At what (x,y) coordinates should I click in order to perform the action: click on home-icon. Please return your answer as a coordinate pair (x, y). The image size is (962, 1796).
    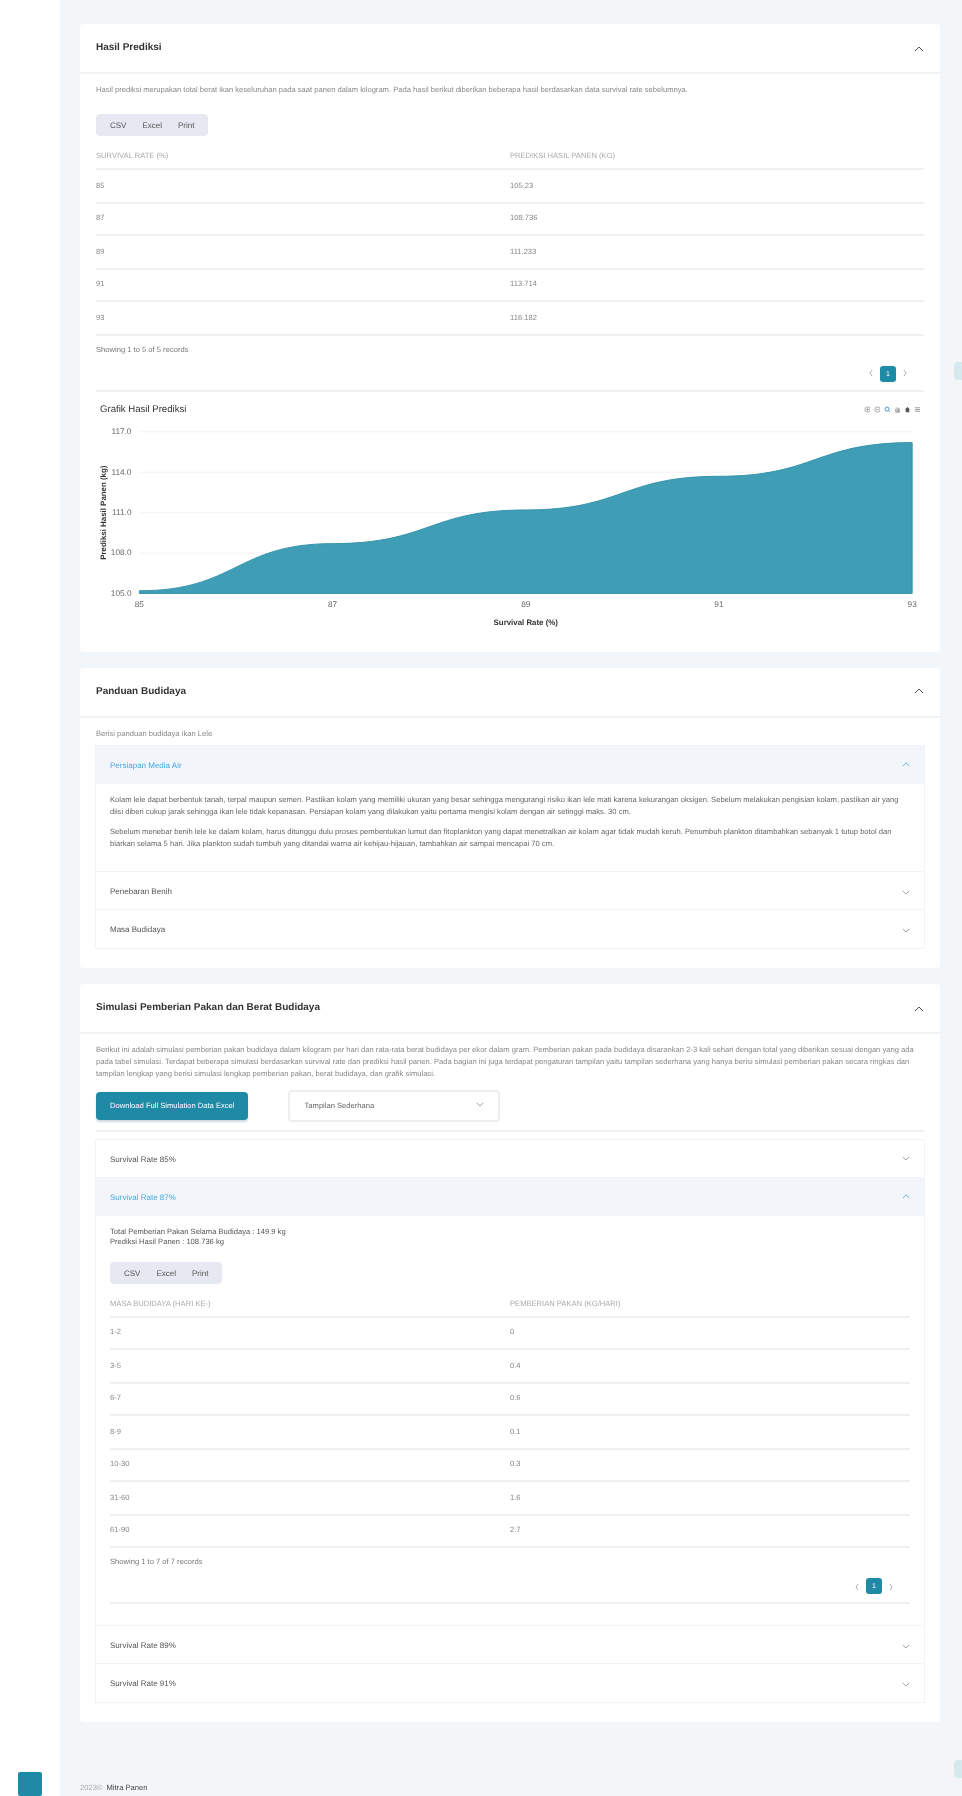
    Looking at the image, I should click on (906, 410).